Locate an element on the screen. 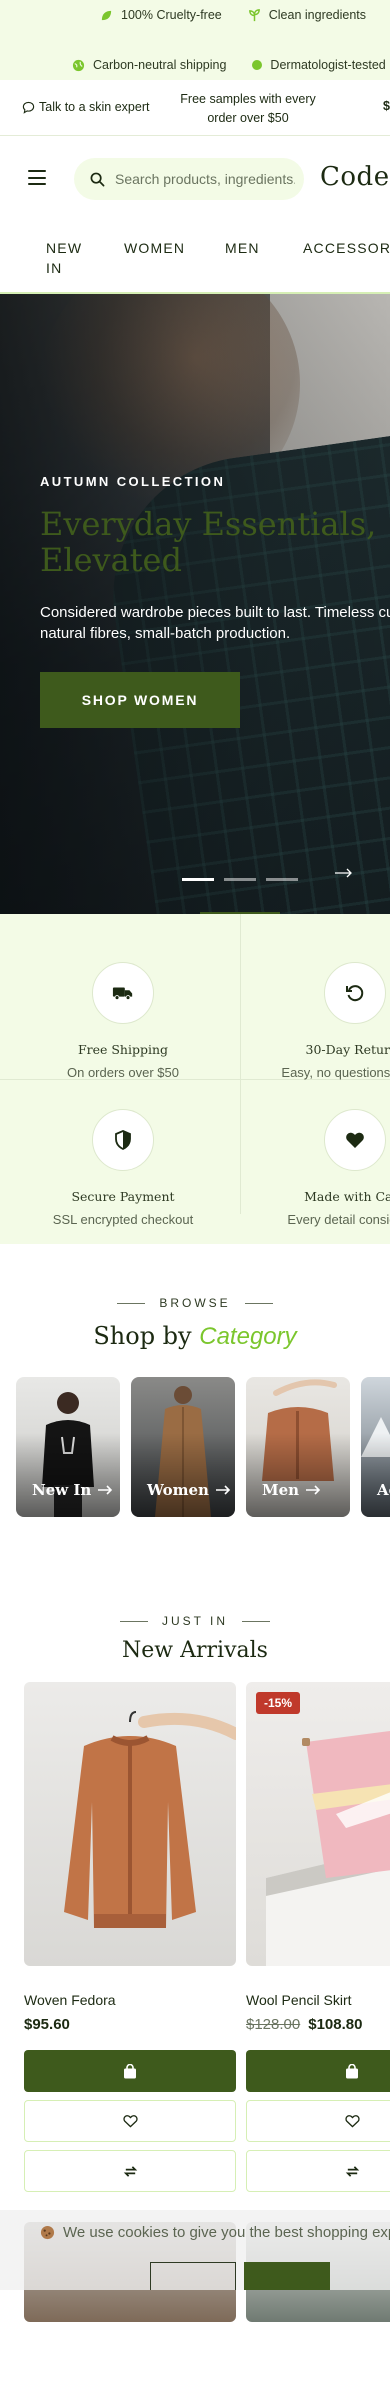  product-image: -15% is located at coordinates (318, 1824).